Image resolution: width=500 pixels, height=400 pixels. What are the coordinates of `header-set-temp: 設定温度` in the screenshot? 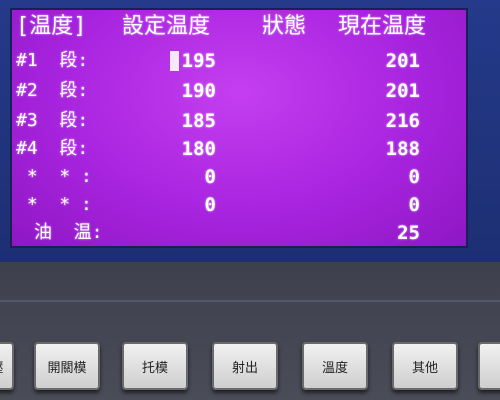 It's located at (166, 26).